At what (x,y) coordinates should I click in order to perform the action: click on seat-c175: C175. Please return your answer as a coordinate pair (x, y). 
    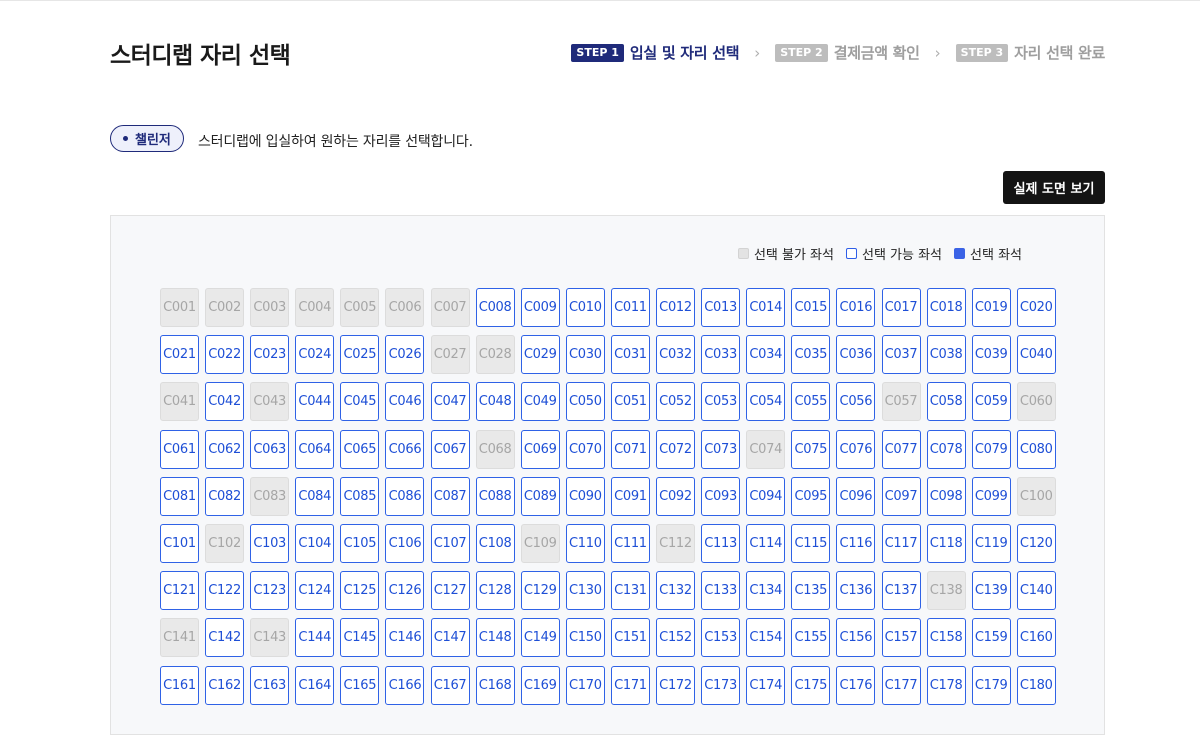
    Looking at the image, I should click on (811, 685).